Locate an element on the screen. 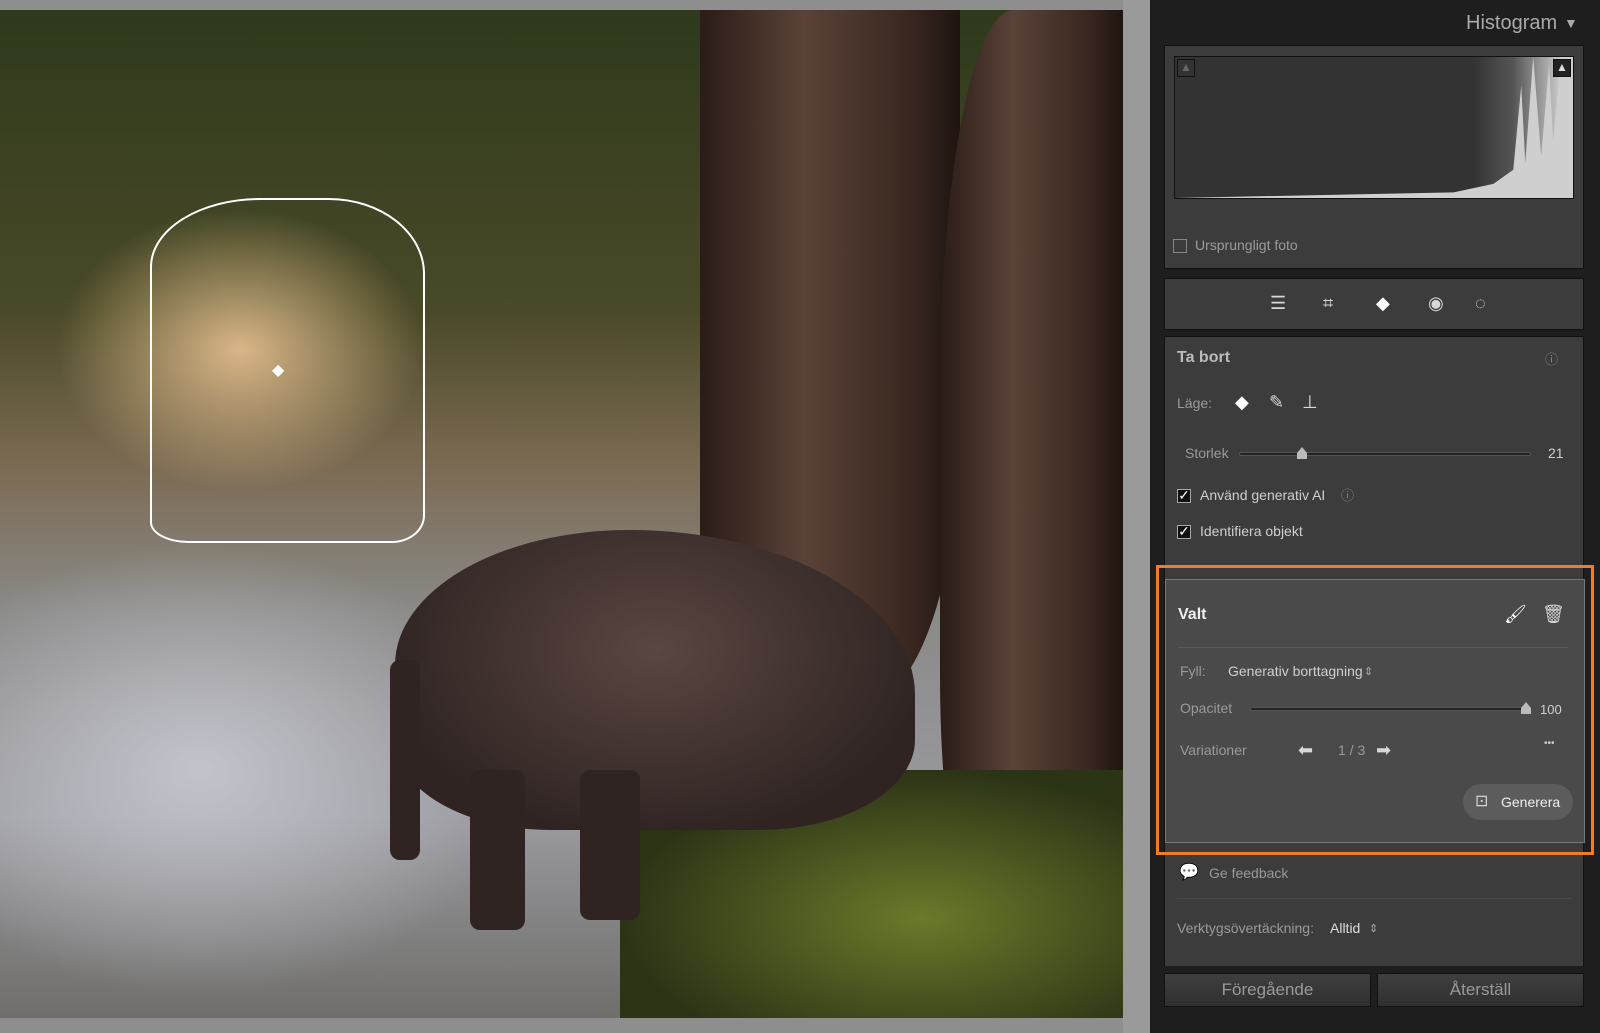  fill-dropdown: Generativ borttagning is located at coordinates (1295, 671).